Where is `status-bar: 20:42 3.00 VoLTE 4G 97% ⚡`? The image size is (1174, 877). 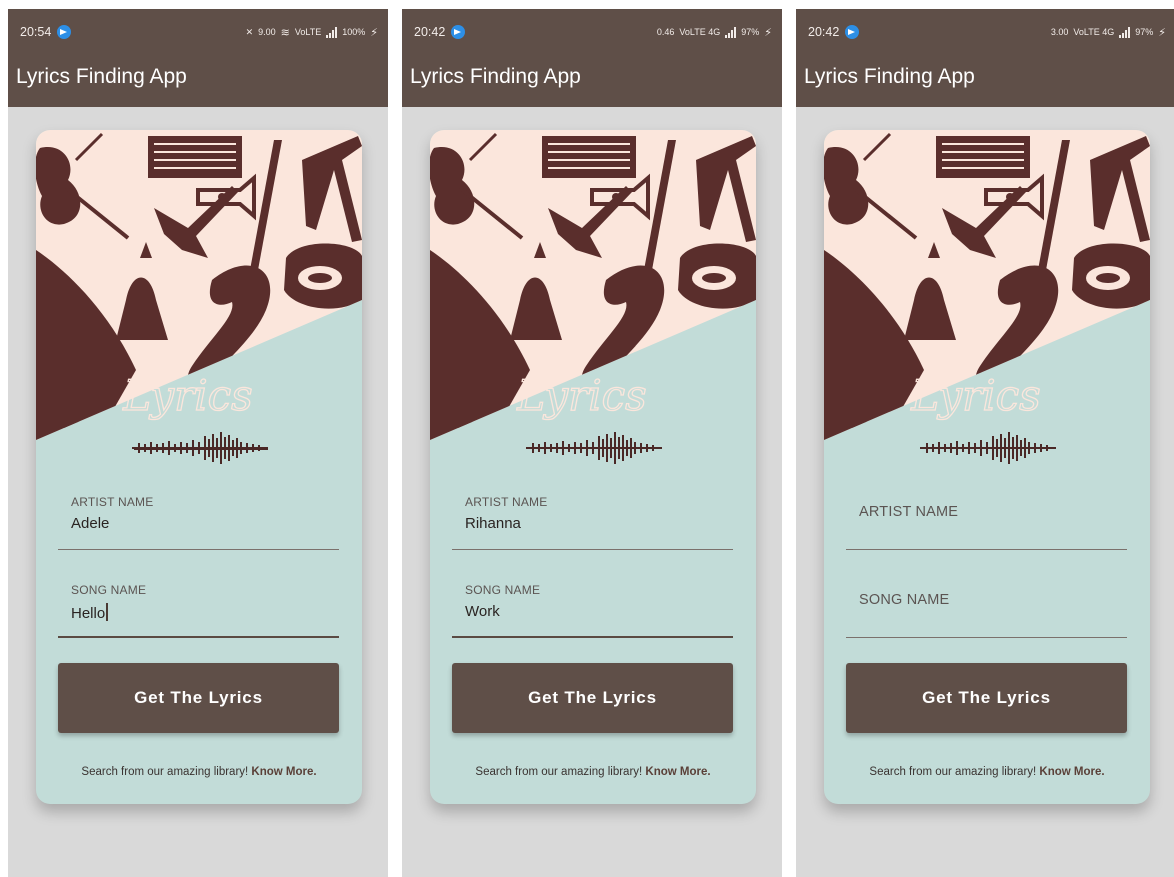 status-bar: 20:42 3.00 VoLTE 4G 97% ⚡ is located at coordinates (985, 32).